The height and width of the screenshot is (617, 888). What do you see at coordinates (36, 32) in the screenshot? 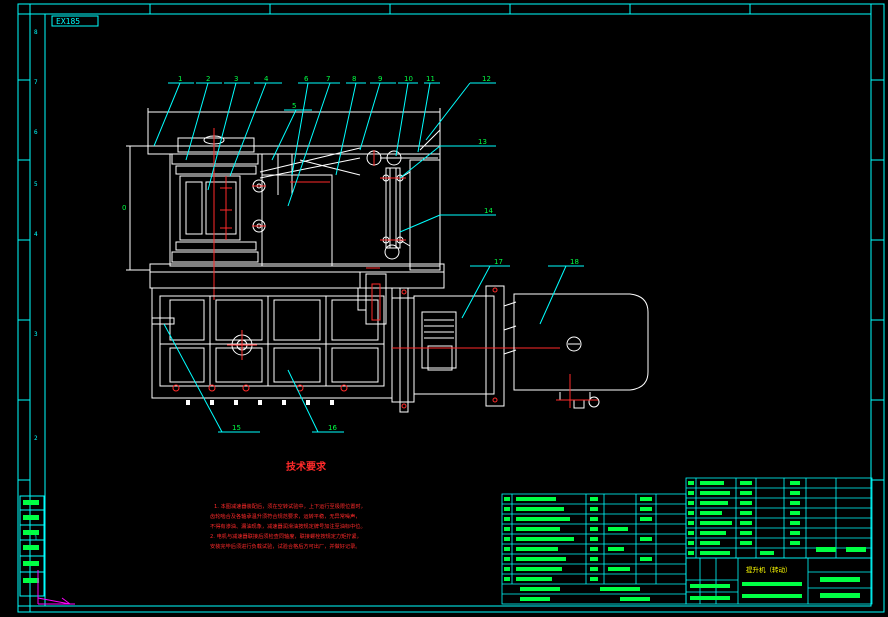
I see `zone-mark: 8` at bounding box center [36, 32].